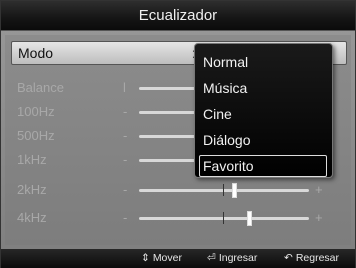 Image resolution: width=356 pixels, height=268 pixels. What do you see at coordinates (211, 258) in the screenshot?
I see `enter-icon: ⏎` at bounding box center [211, 258].